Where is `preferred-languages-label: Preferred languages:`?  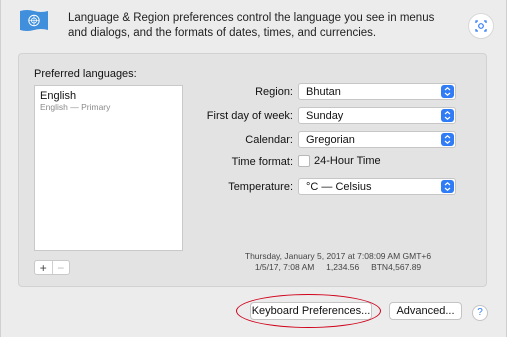
preferred-languages-label: Preferred languages: is located at coordinates (85, 74).